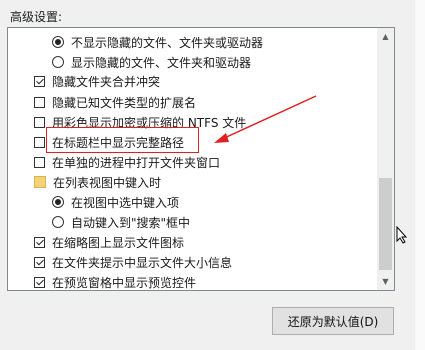 The width and height of the screenshot is (425, 350). I want to click on group-list-view-typing: 在列表视图中键入时, so click(214, 182).